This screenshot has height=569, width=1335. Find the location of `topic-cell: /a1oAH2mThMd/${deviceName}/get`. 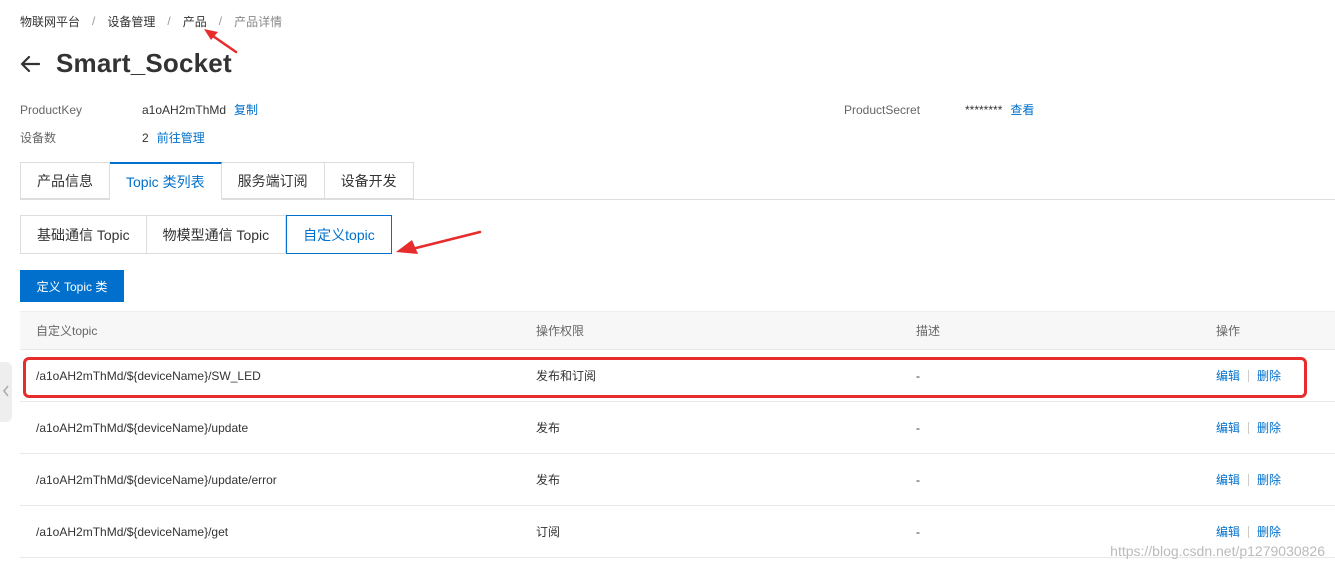

topic-cell: /a1oAH2mThMd/${deviceName}/get is located at coordinates (132, 531).